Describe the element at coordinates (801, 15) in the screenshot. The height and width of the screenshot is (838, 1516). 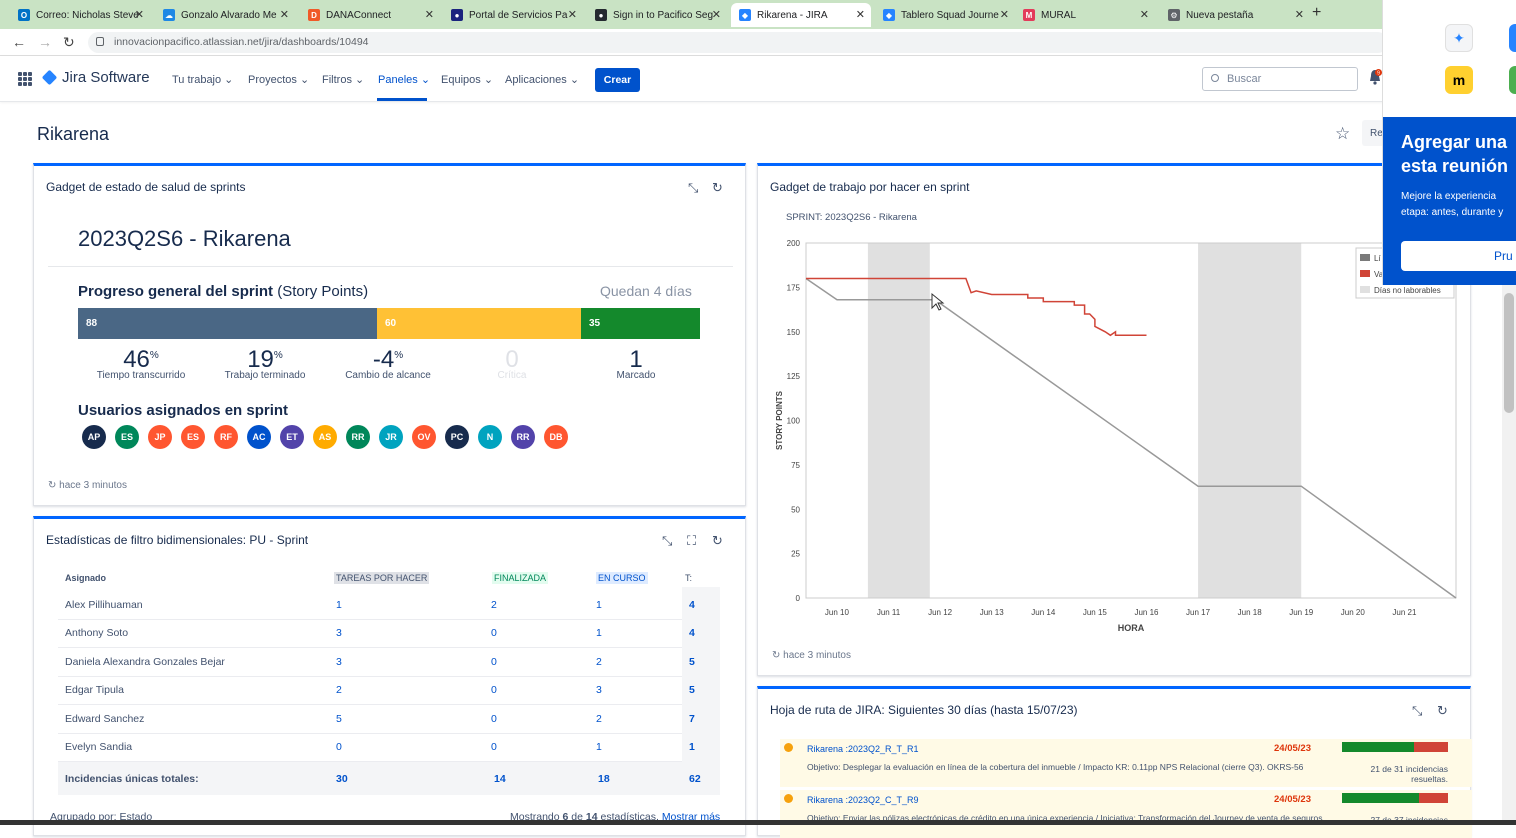
I see `browser-tab: ◆ Rikarena - JIRA ✕` at that location.